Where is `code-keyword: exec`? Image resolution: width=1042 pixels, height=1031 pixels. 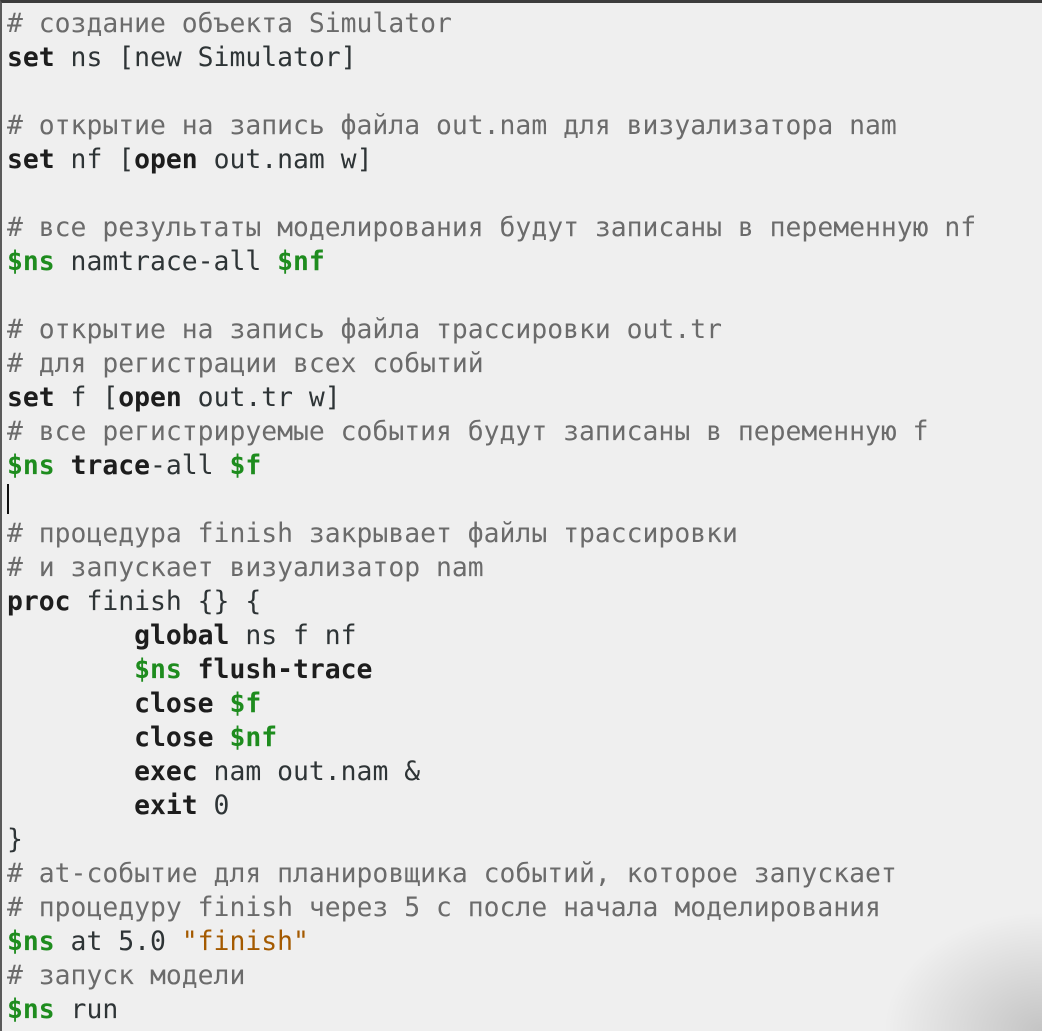
code-keyword: exec is located at coordinates (166, 771).